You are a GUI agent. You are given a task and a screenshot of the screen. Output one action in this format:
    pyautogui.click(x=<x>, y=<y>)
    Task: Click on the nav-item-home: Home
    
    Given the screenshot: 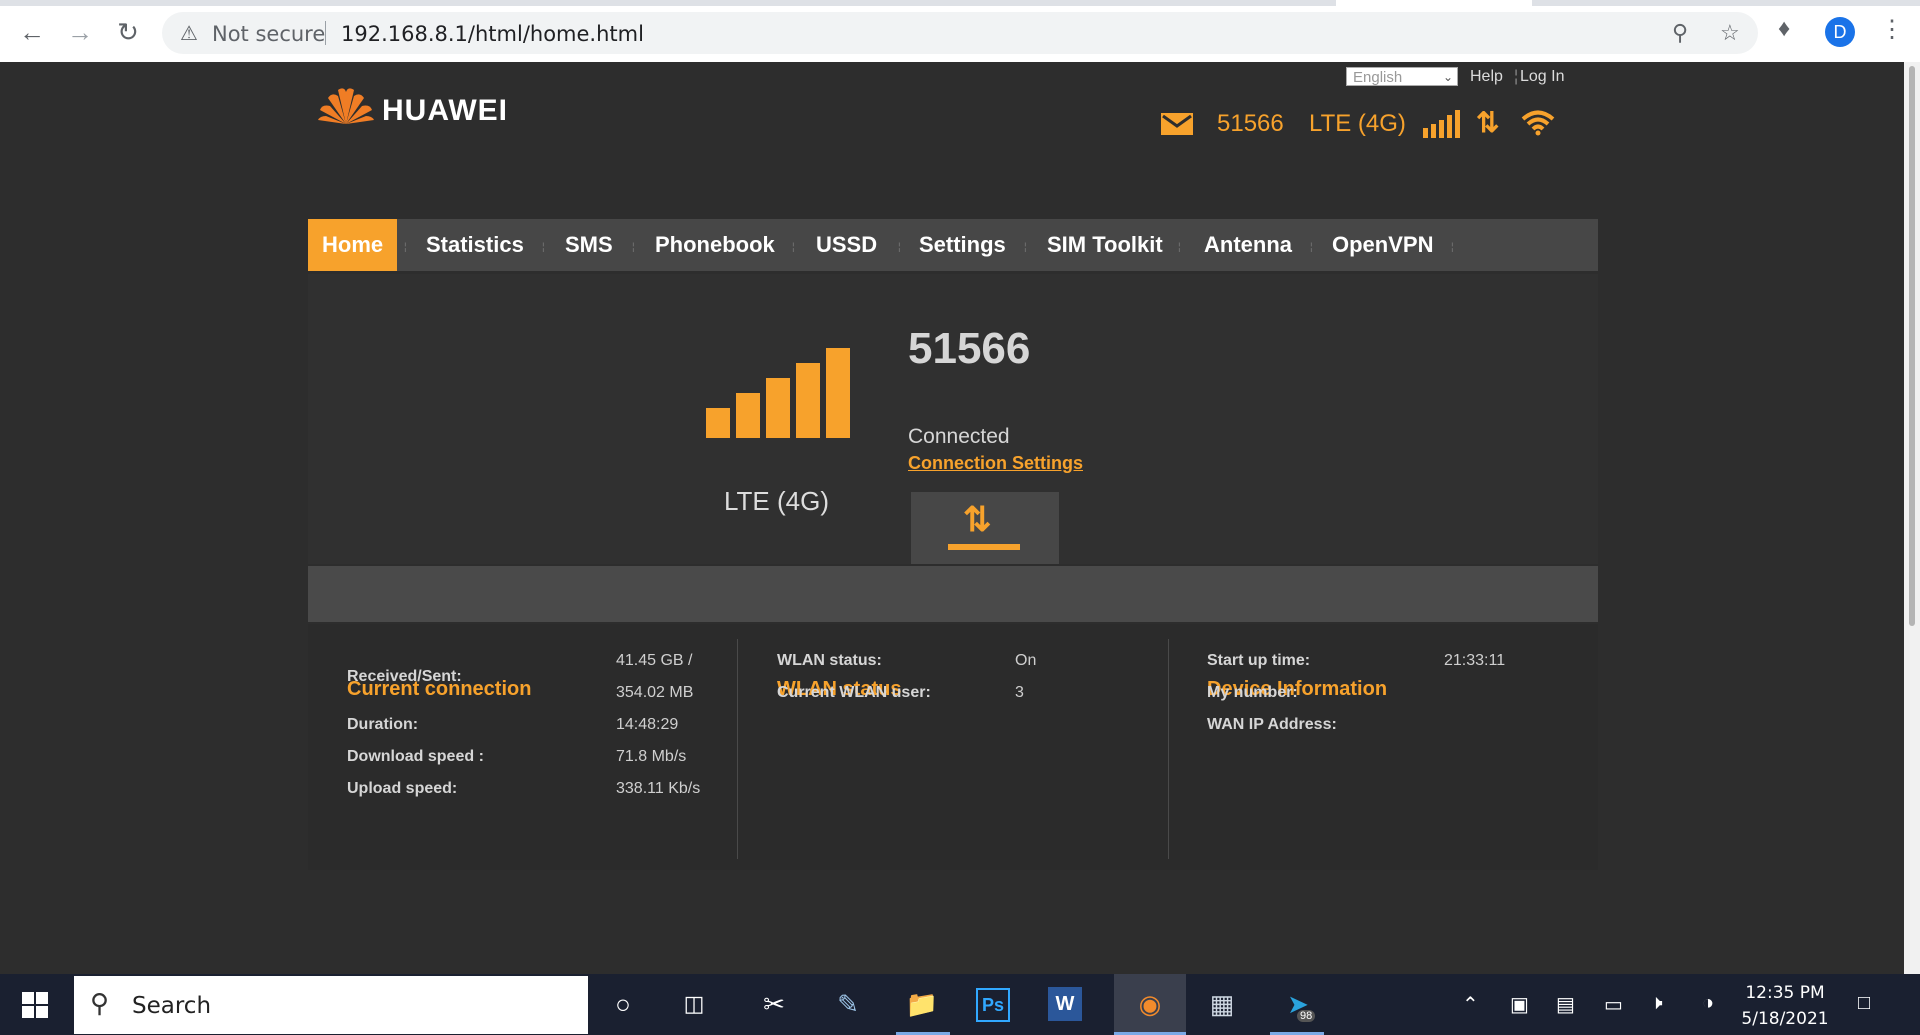 What is the action you would take?
    pyautogui.click(x=353, y=245)
    